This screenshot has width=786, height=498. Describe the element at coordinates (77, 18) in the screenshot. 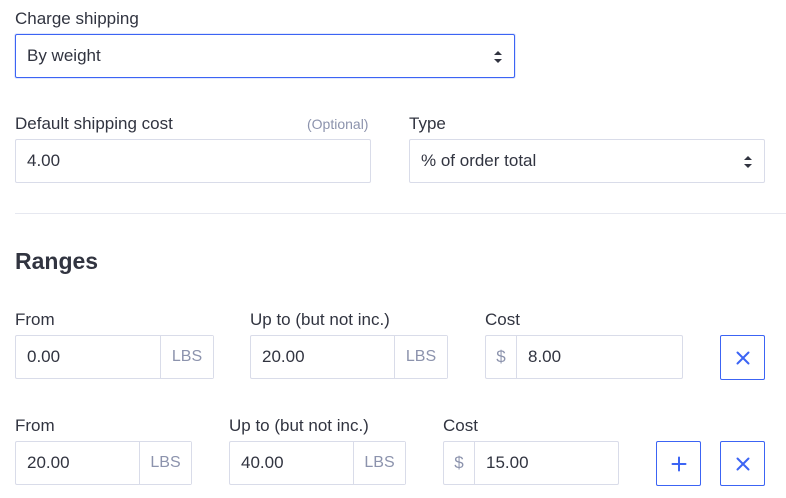

I see `charge-shipping-label: Charge shipping` at that location.